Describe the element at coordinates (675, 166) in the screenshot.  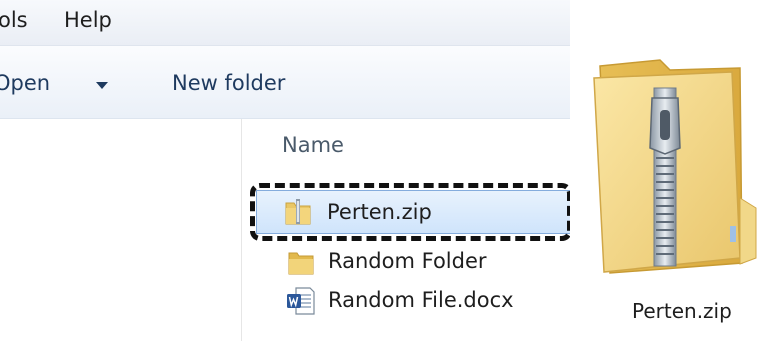
I see `large-zip-folder-icon` at that location.